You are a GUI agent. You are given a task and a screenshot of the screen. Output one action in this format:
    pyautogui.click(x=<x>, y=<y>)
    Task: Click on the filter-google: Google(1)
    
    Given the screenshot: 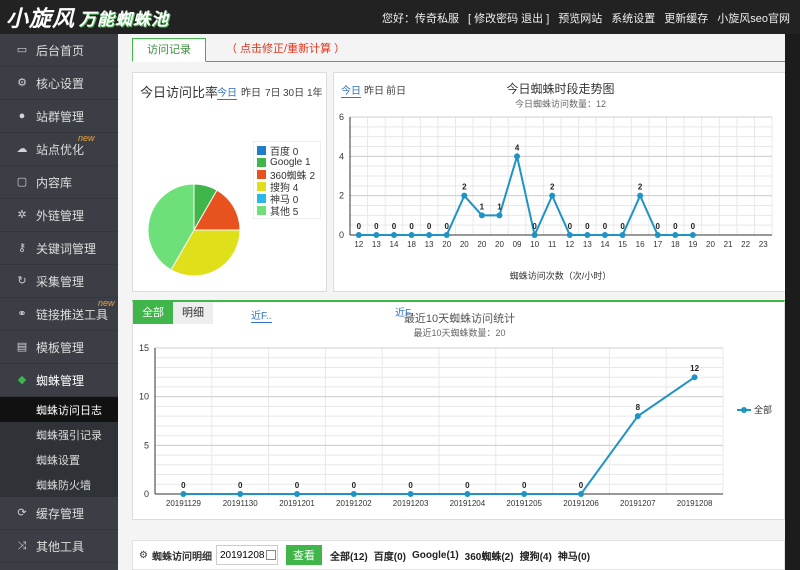 What is the action you would take?
    pyautogui.click(x=435, y=555)
    